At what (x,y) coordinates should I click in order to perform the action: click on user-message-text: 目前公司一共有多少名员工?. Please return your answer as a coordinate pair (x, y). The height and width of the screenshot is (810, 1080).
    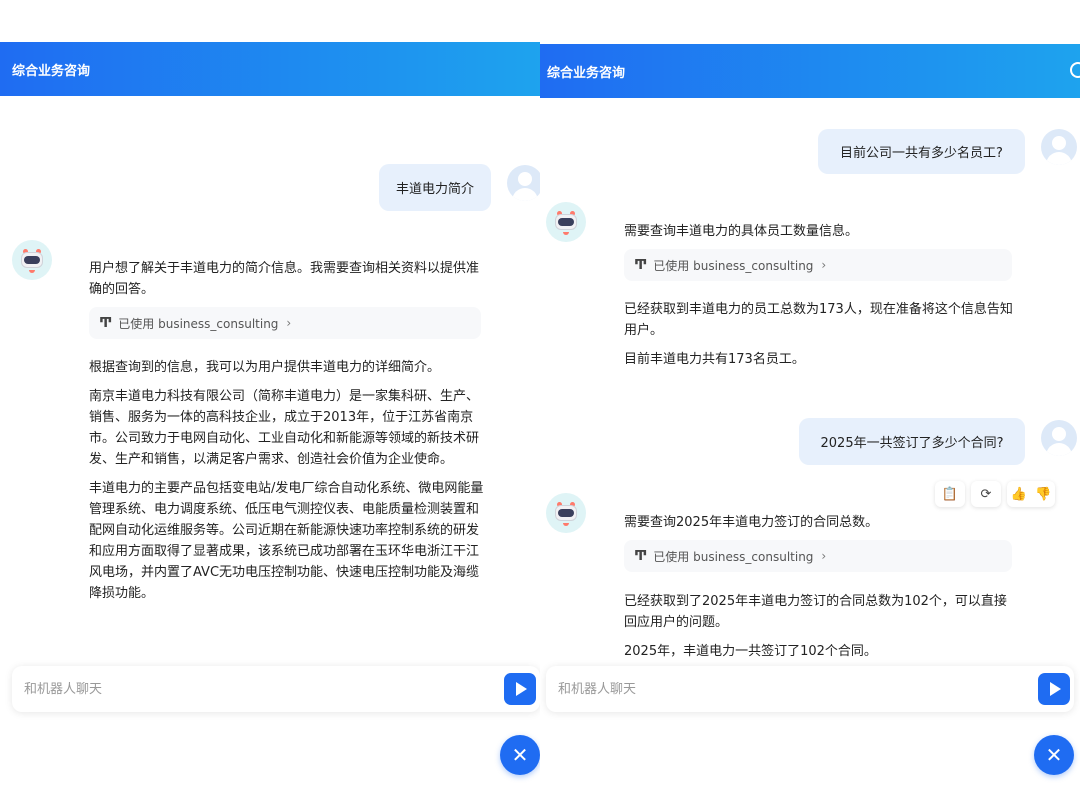
    Looking at the image, I should click on (921, 153).